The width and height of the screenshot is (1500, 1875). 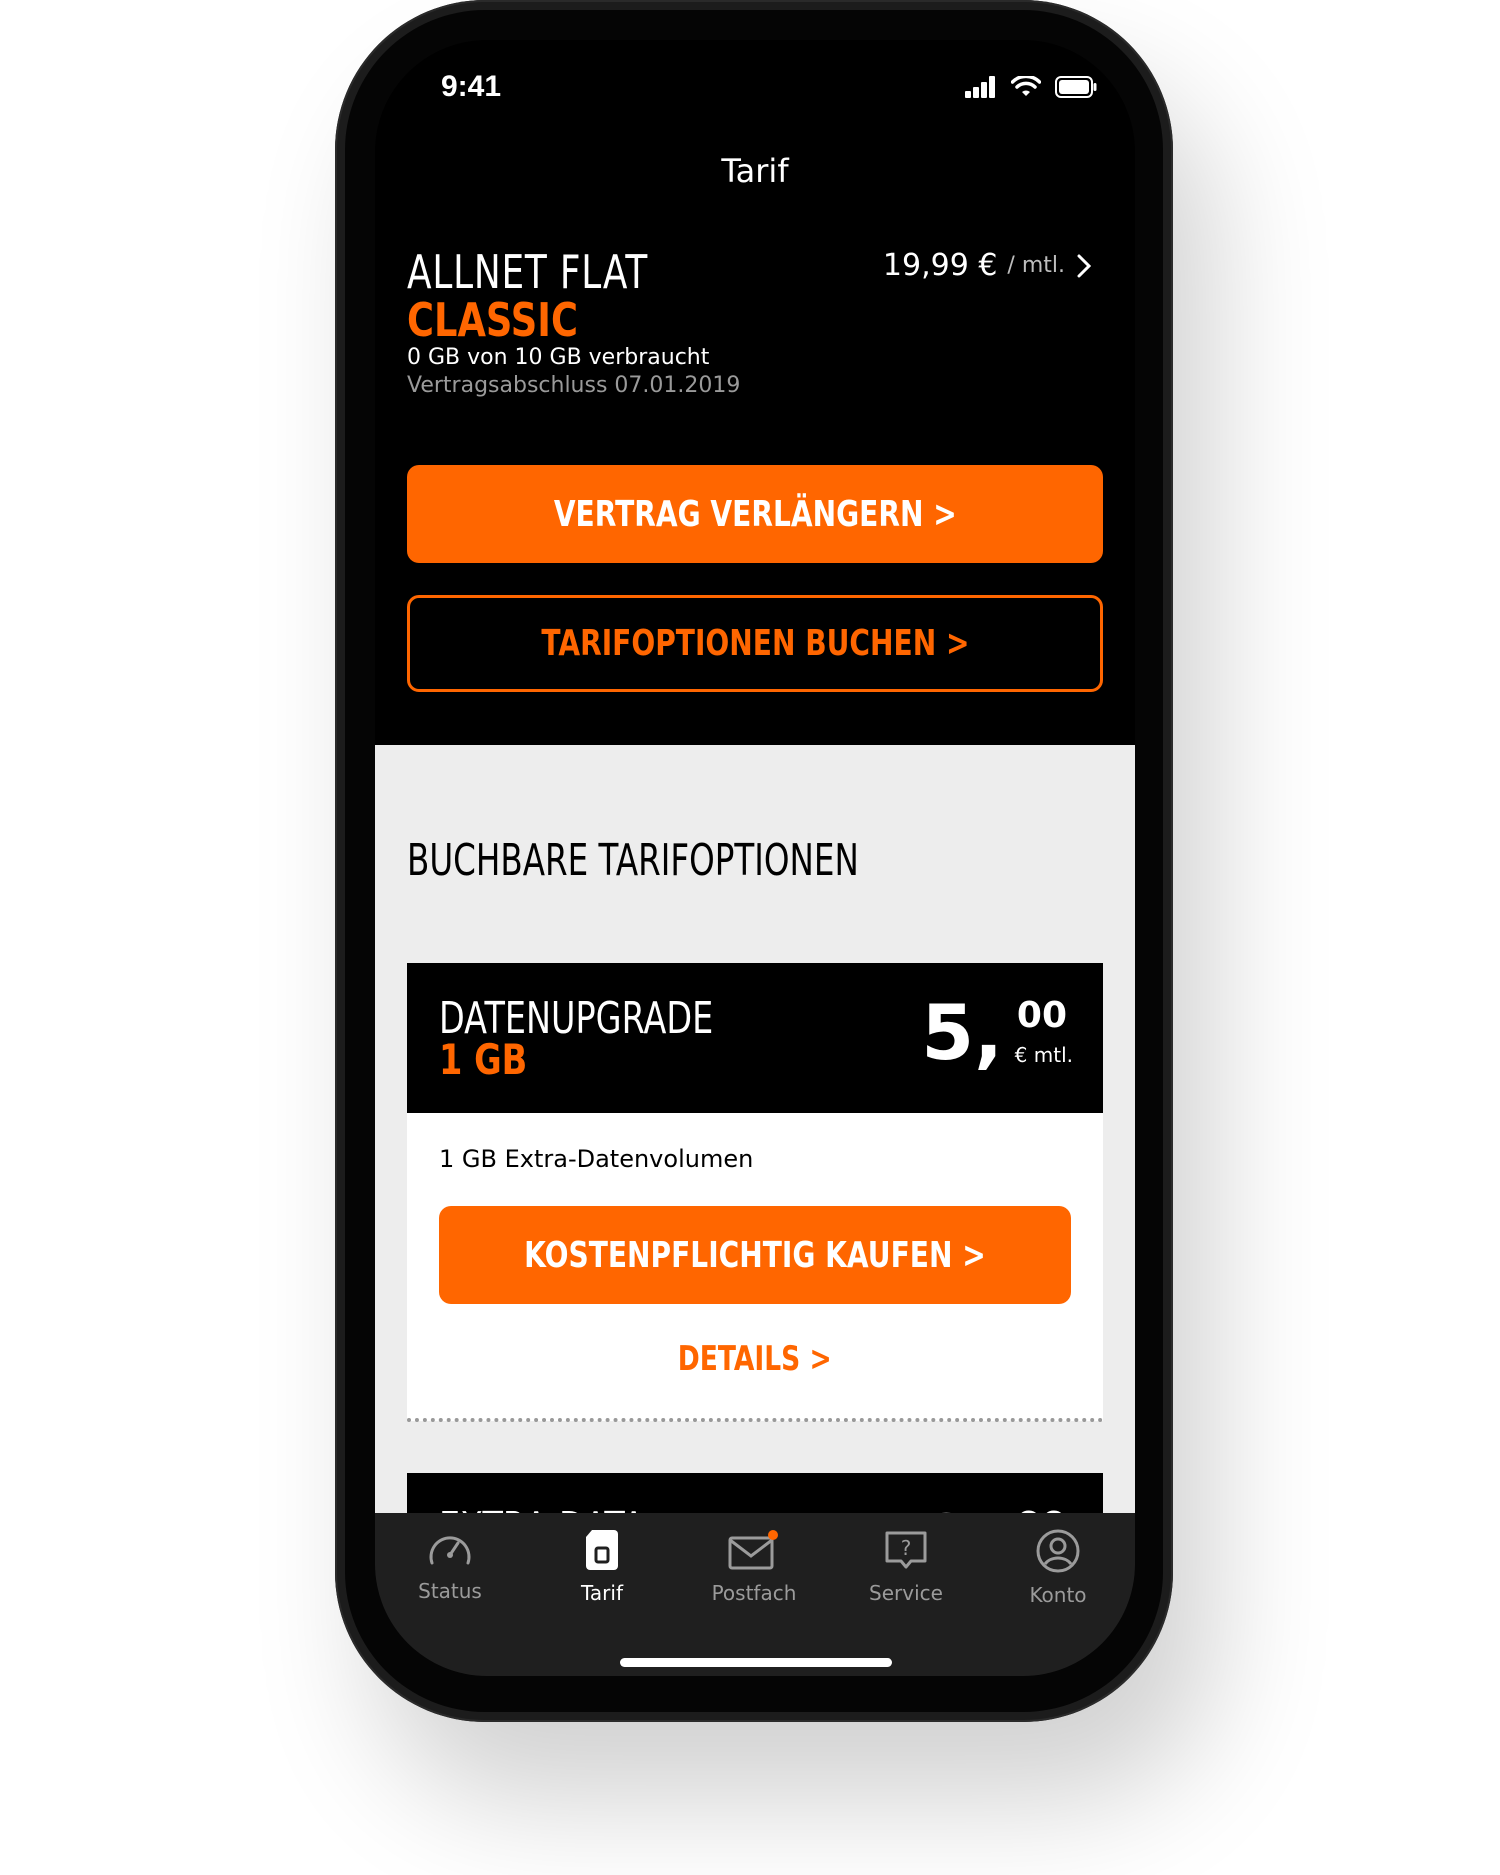 I want to click on section-title: BUCHBARE TARIFOPTIONEN, so click(x=633, y=860).